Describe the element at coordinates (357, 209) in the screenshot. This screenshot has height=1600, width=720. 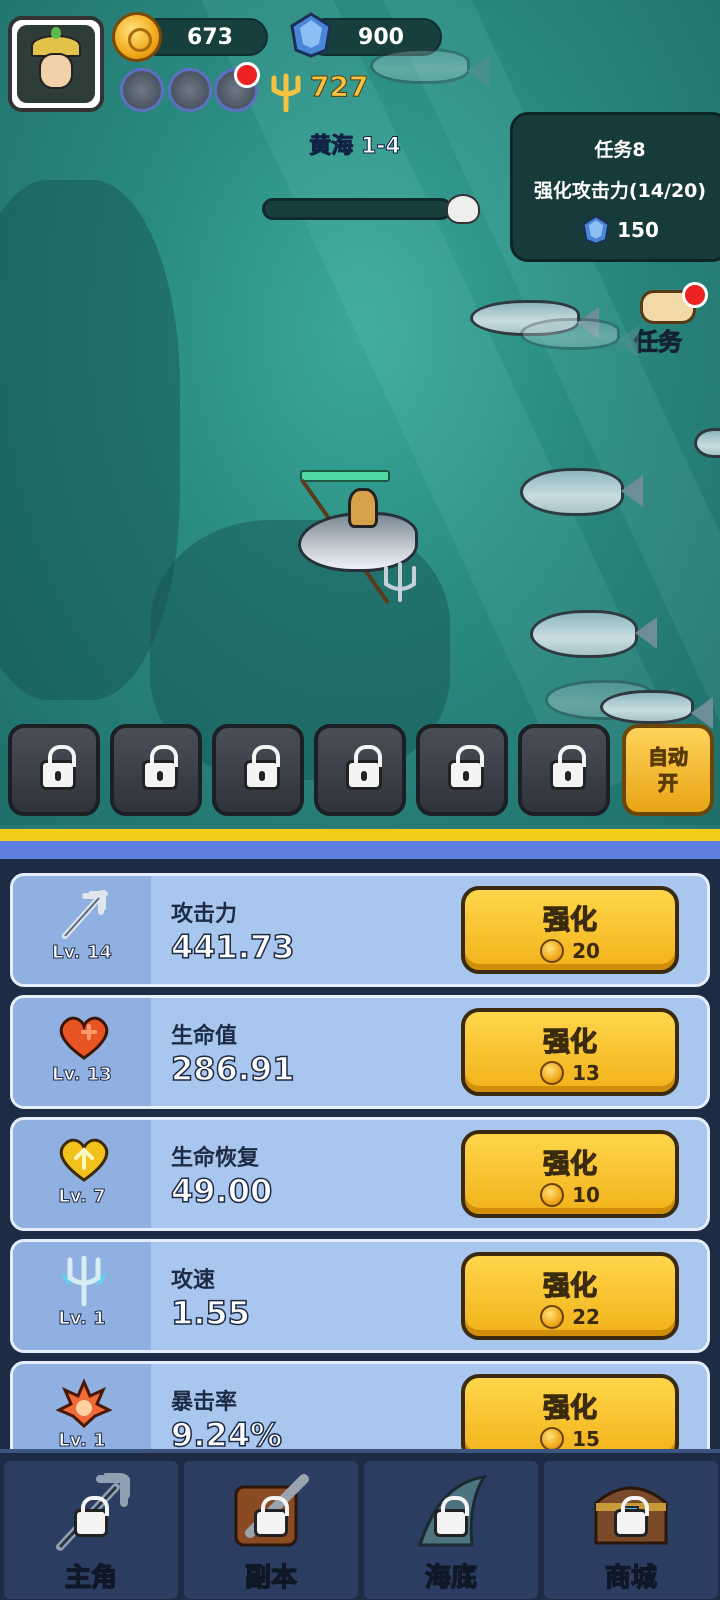
I see `stage-progress-bar` at that location.